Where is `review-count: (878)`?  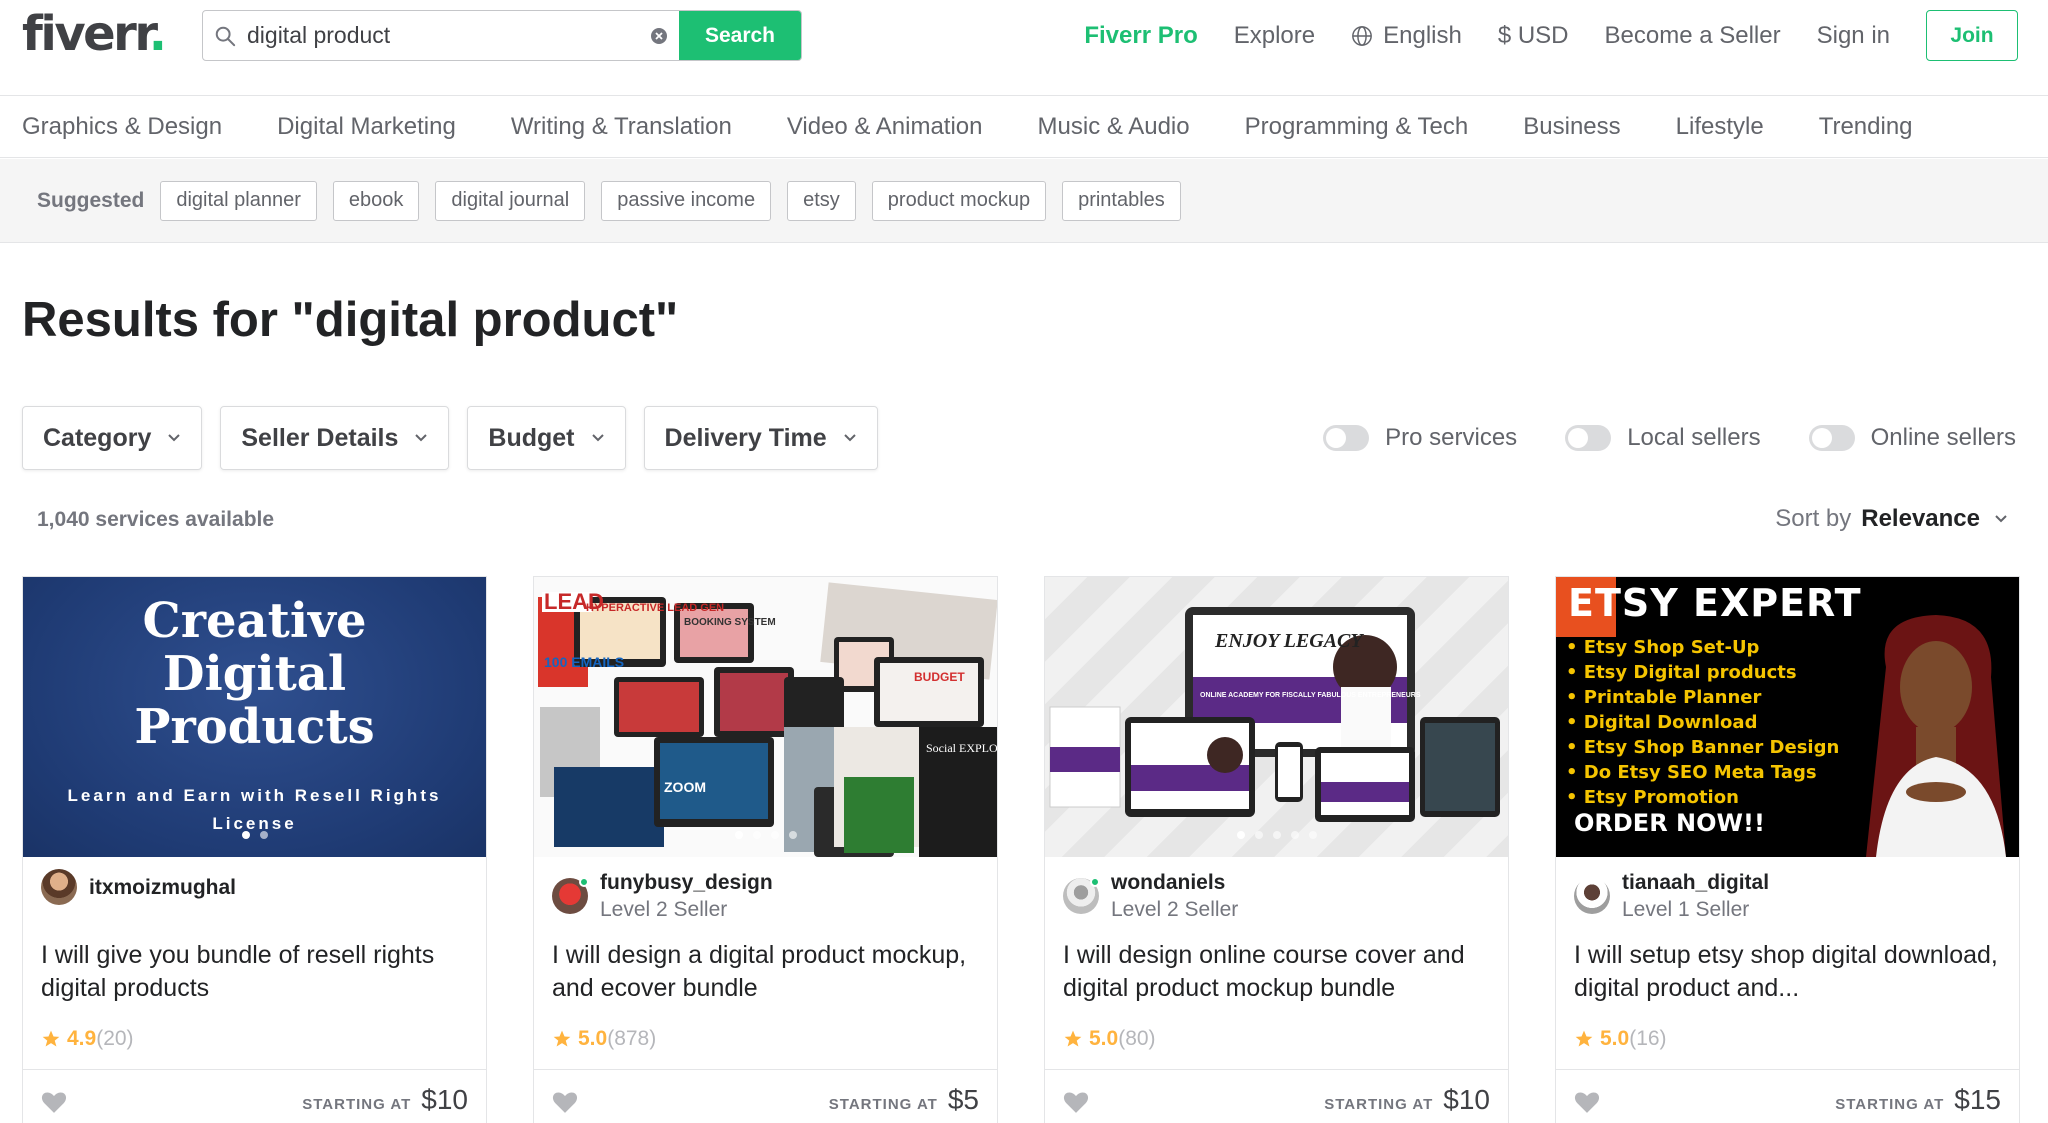 review-count: (878) is located at coordinates (632, 1038).